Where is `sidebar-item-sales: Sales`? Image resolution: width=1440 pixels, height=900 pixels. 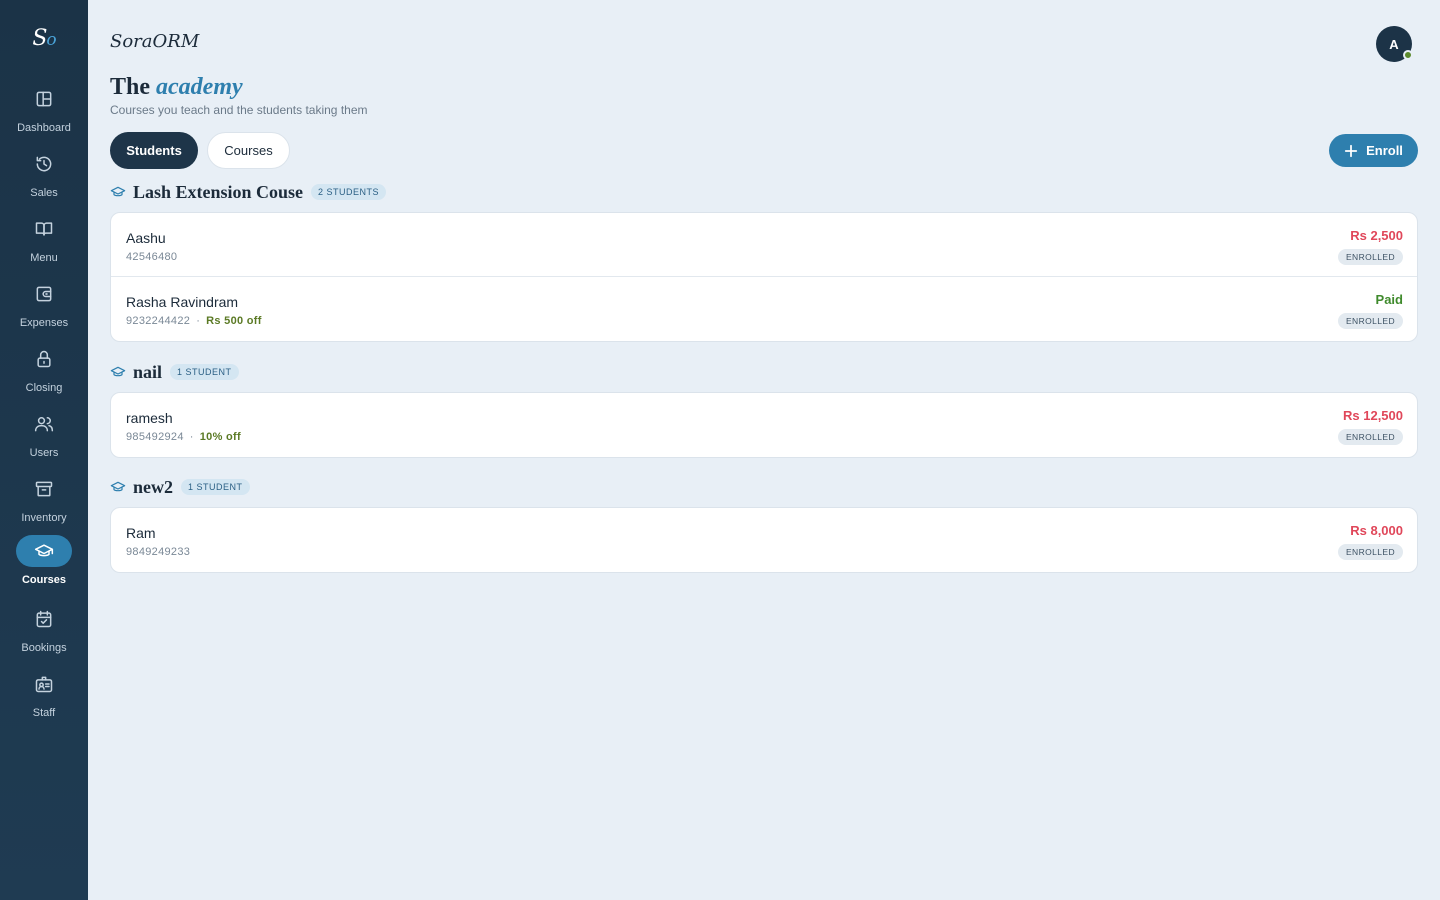 sidebar-item-sales: Sales is located at coordinates (44, 178).